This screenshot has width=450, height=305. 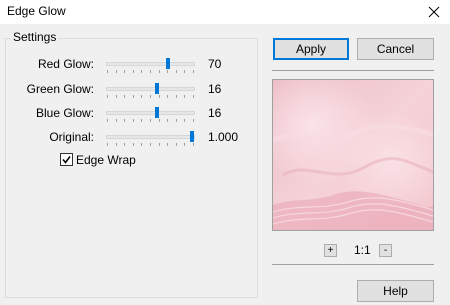 What do you see at coordinates (192, 136) in the screenshot?
I see `original-slider-thumb` at bounding box center [192, 136].